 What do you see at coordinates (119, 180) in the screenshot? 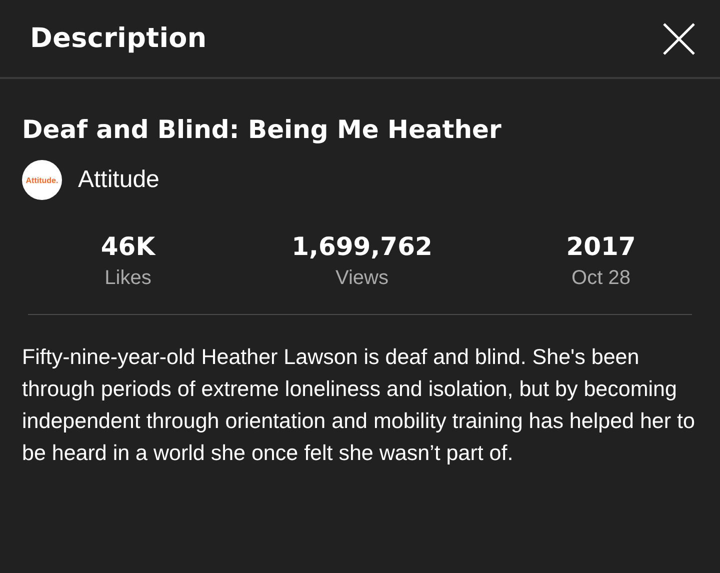
I see `channel-name: Attitude` at bounding box center [119, 180].